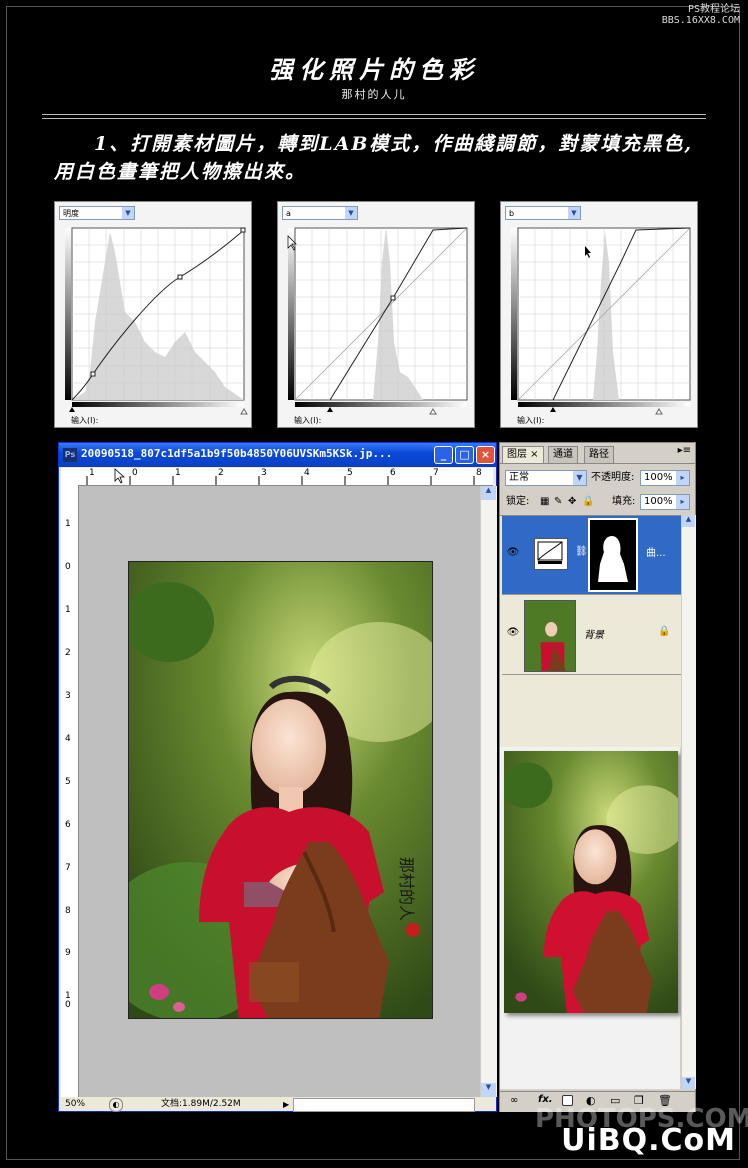 The width and height of the screenshot is (748, 1168). I want to click on horizontal-ruler: 1 0 1 2 3 4 5 6 7 8, so click(286, 477).